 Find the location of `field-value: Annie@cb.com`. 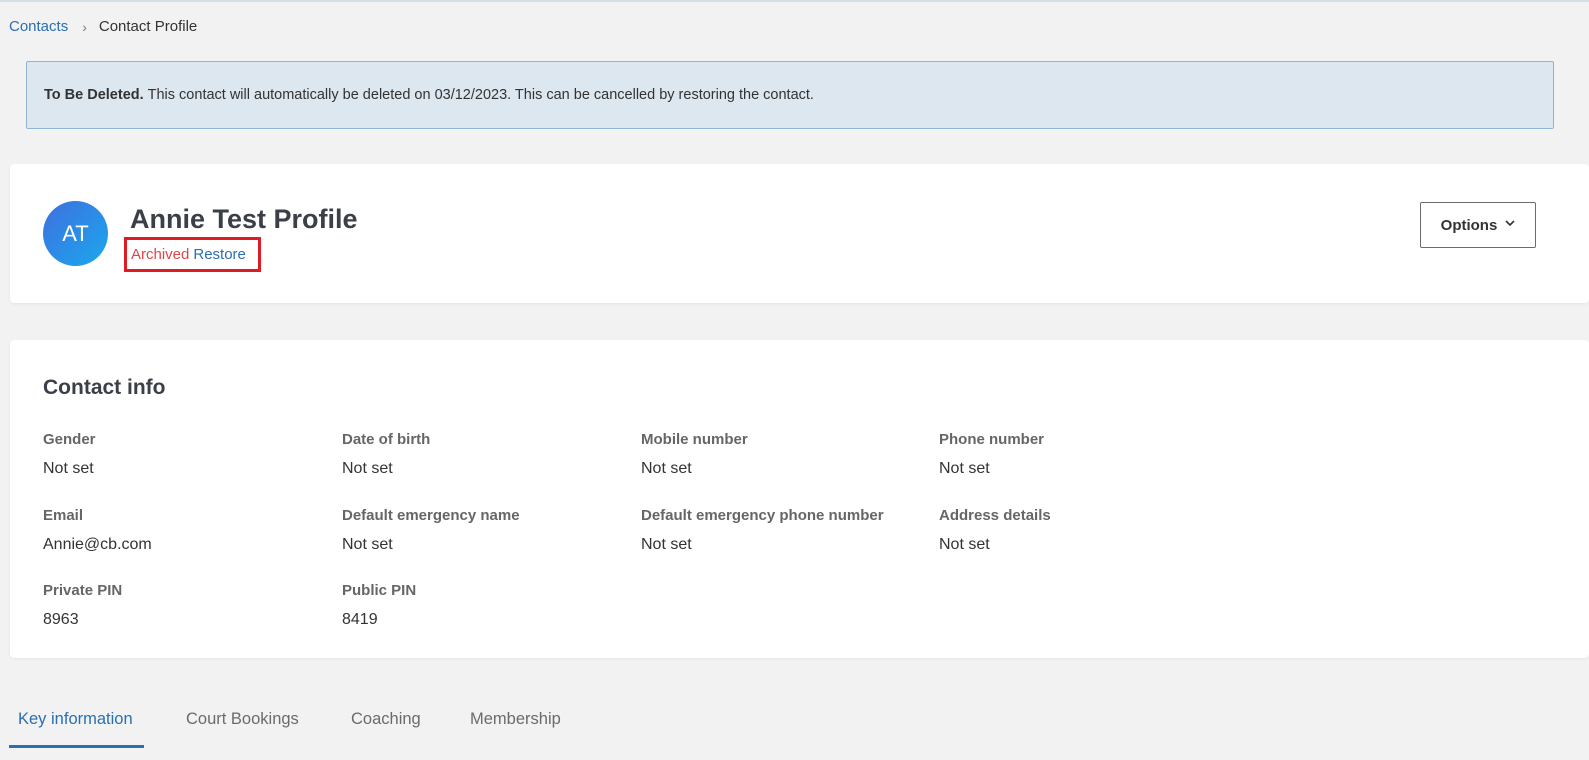

field-value: Annie@cb.com is located at coordinates (97, 544).